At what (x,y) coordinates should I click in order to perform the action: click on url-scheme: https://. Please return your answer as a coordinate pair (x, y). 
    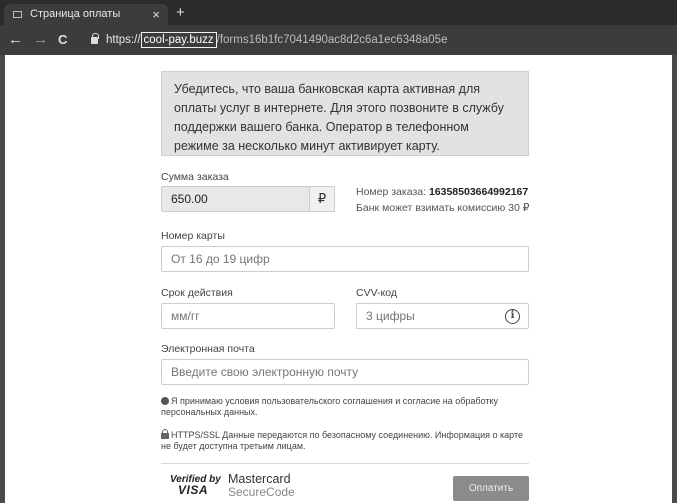
    Looking at the image, I should click on (123, 40).